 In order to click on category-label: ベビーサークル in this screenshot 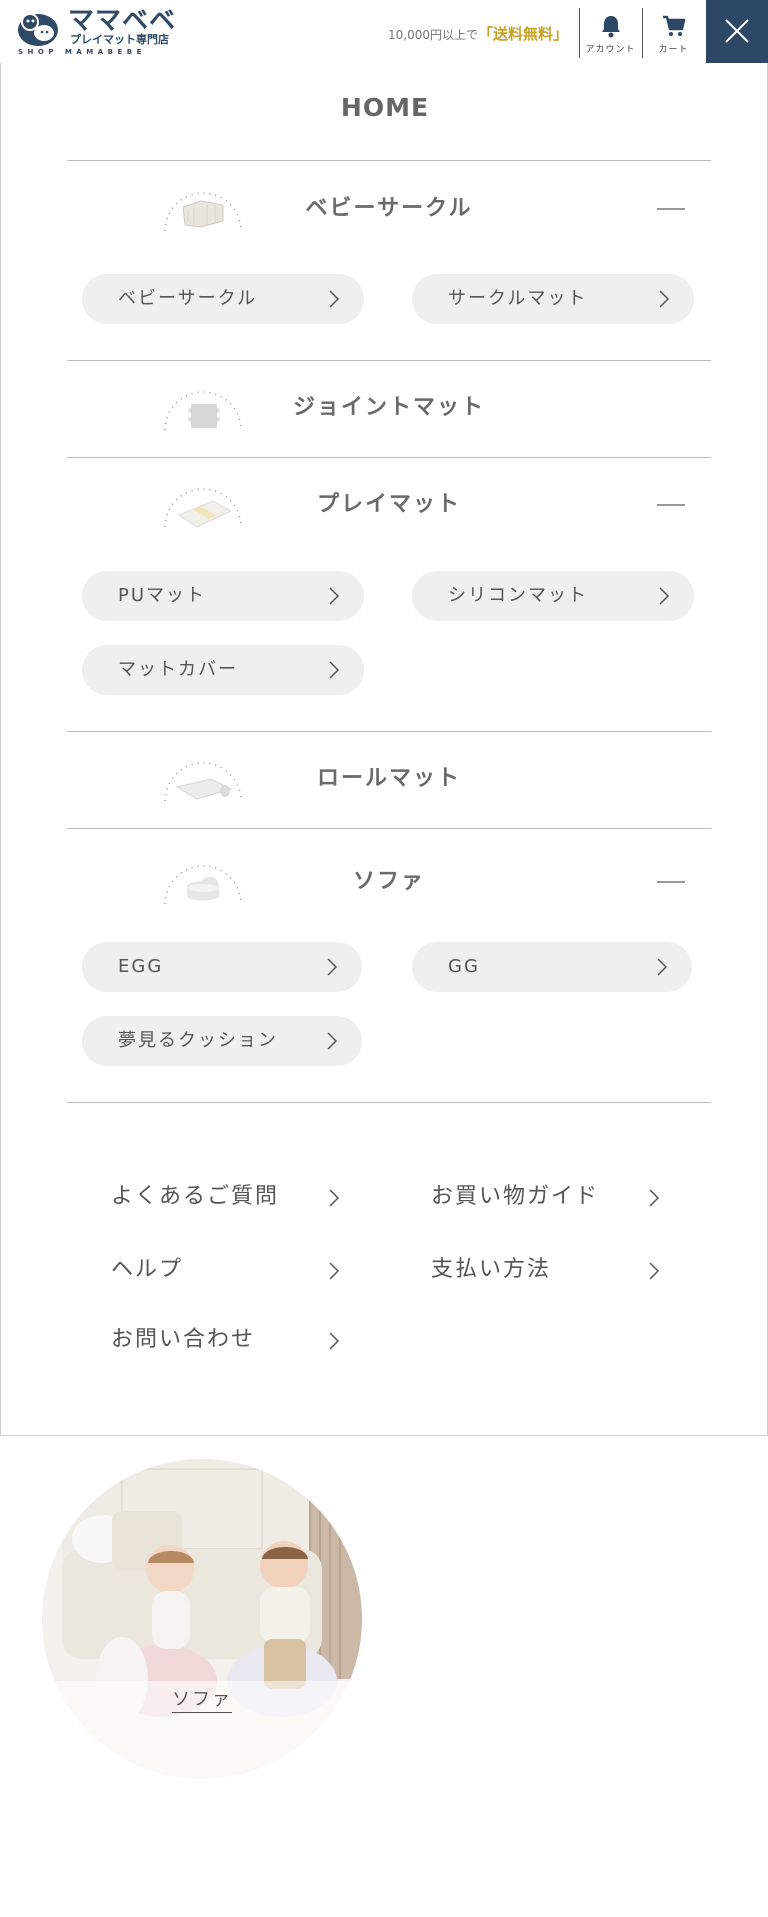, I will do `click(389, 208)`.